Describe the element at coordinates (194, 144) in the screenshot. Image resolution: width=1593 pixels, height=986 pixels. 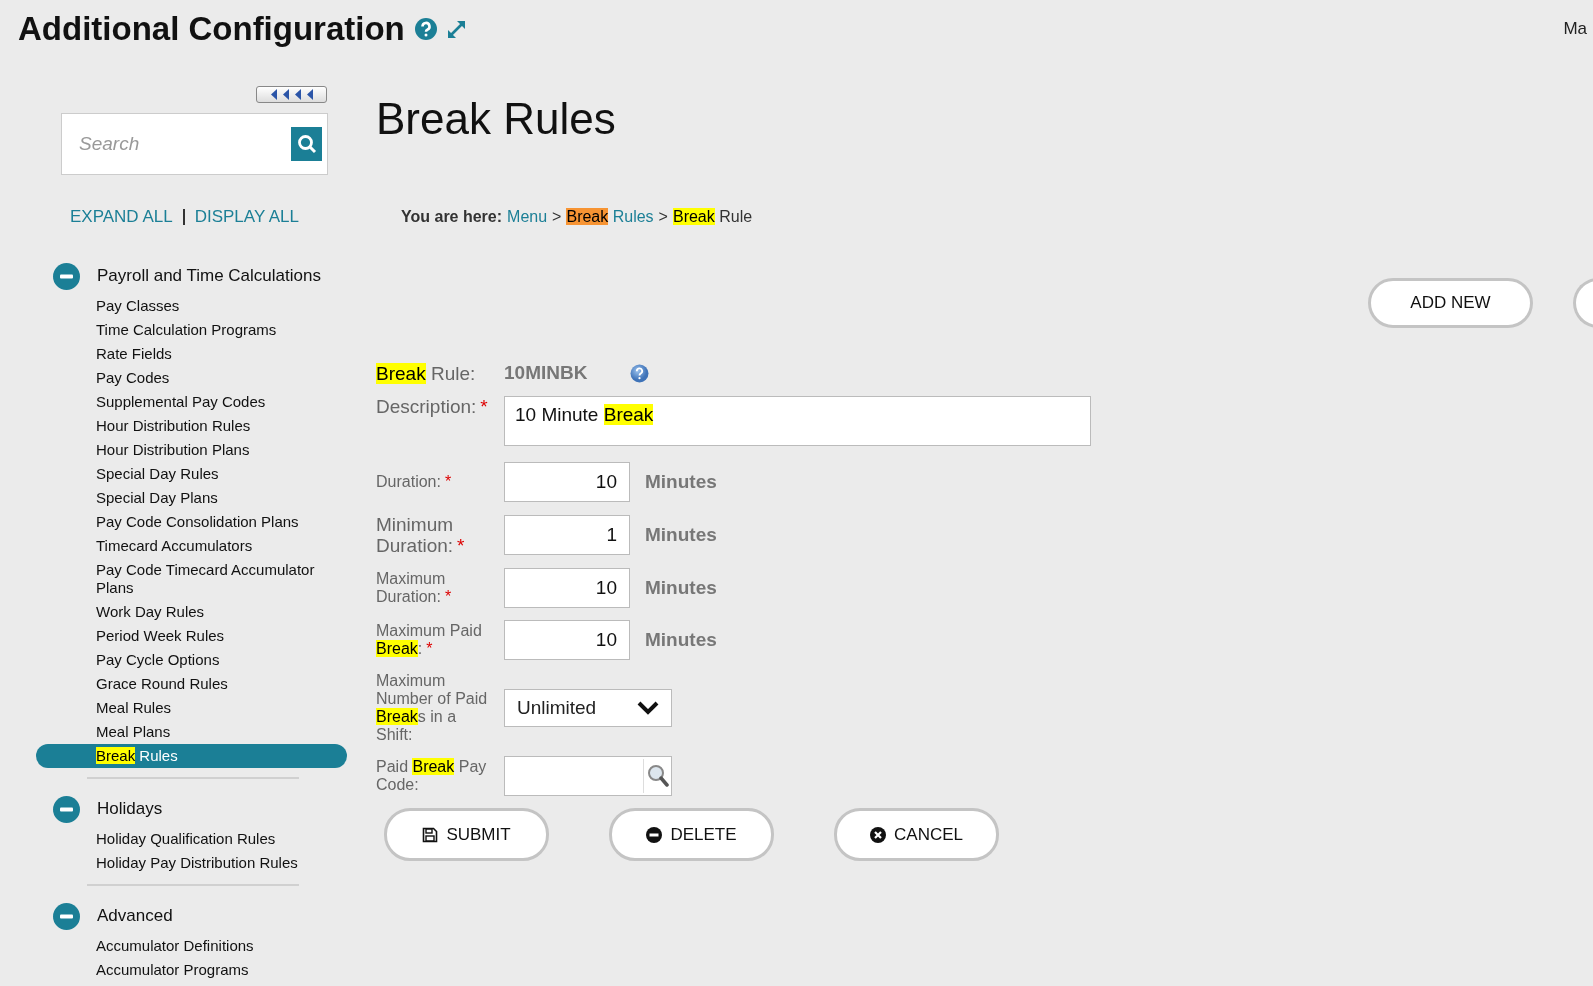
I see `search-field: Search` at that location.